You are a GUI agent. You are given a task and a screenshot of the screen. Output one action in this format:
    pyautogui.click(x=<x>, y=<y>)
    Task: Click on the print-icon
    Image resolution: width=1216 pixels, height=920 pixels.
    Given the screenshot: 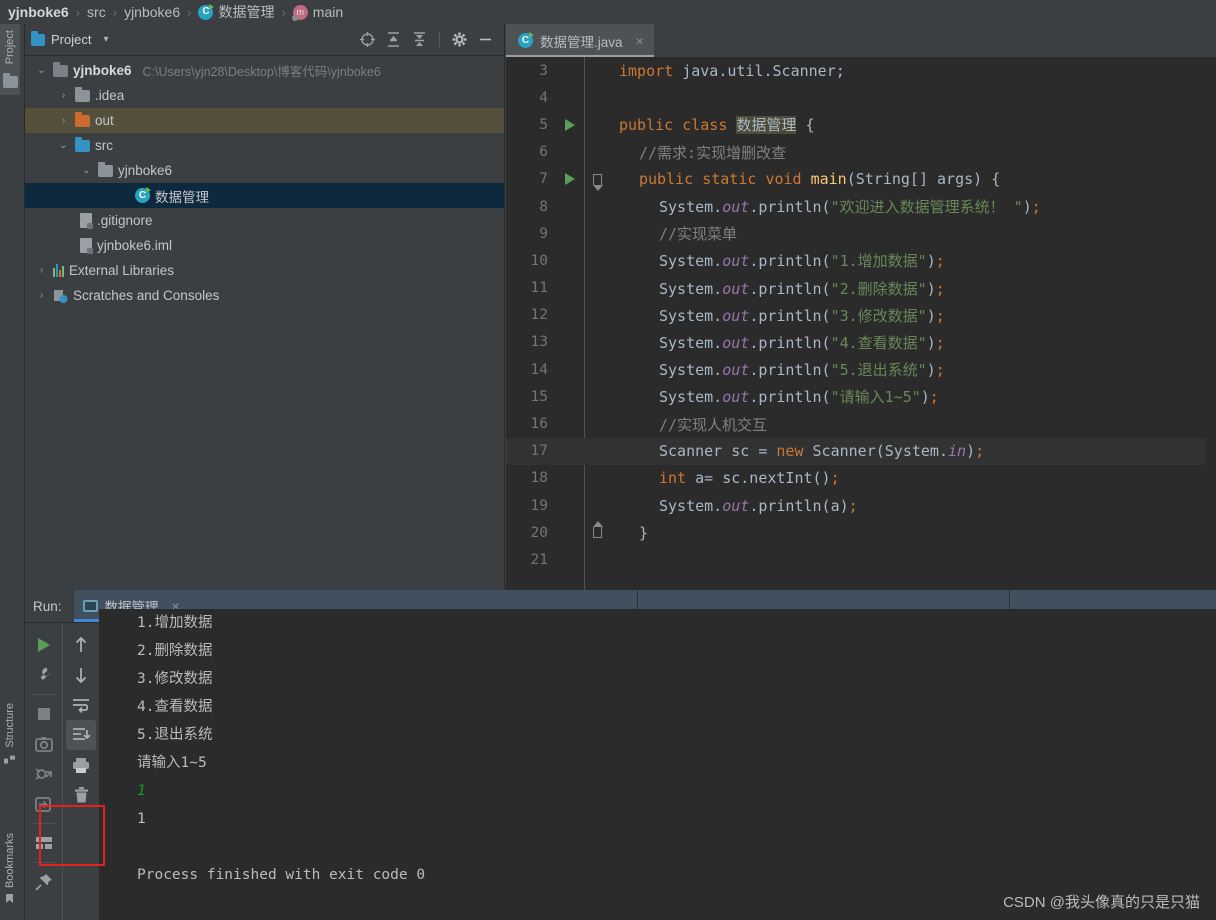 What is the action you would take?
    pyautogui.click(x=81, y=765)
    